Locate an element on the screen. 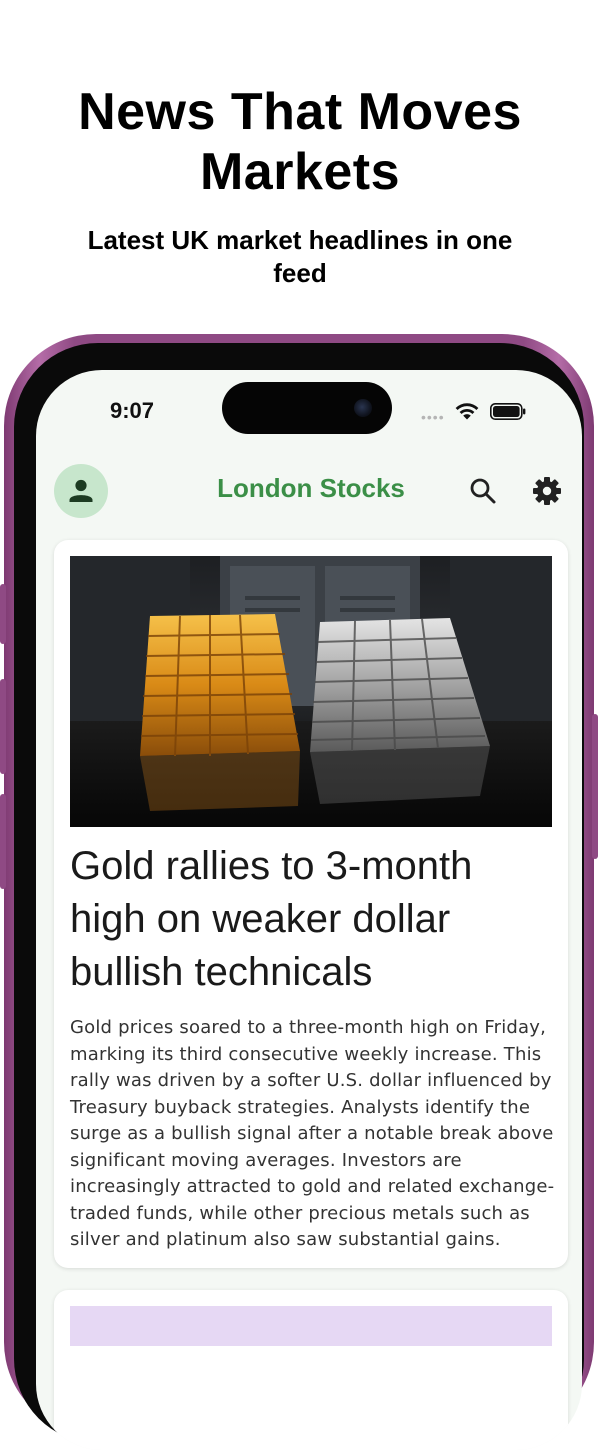  gear-icon is located at coordinates (547, 491).